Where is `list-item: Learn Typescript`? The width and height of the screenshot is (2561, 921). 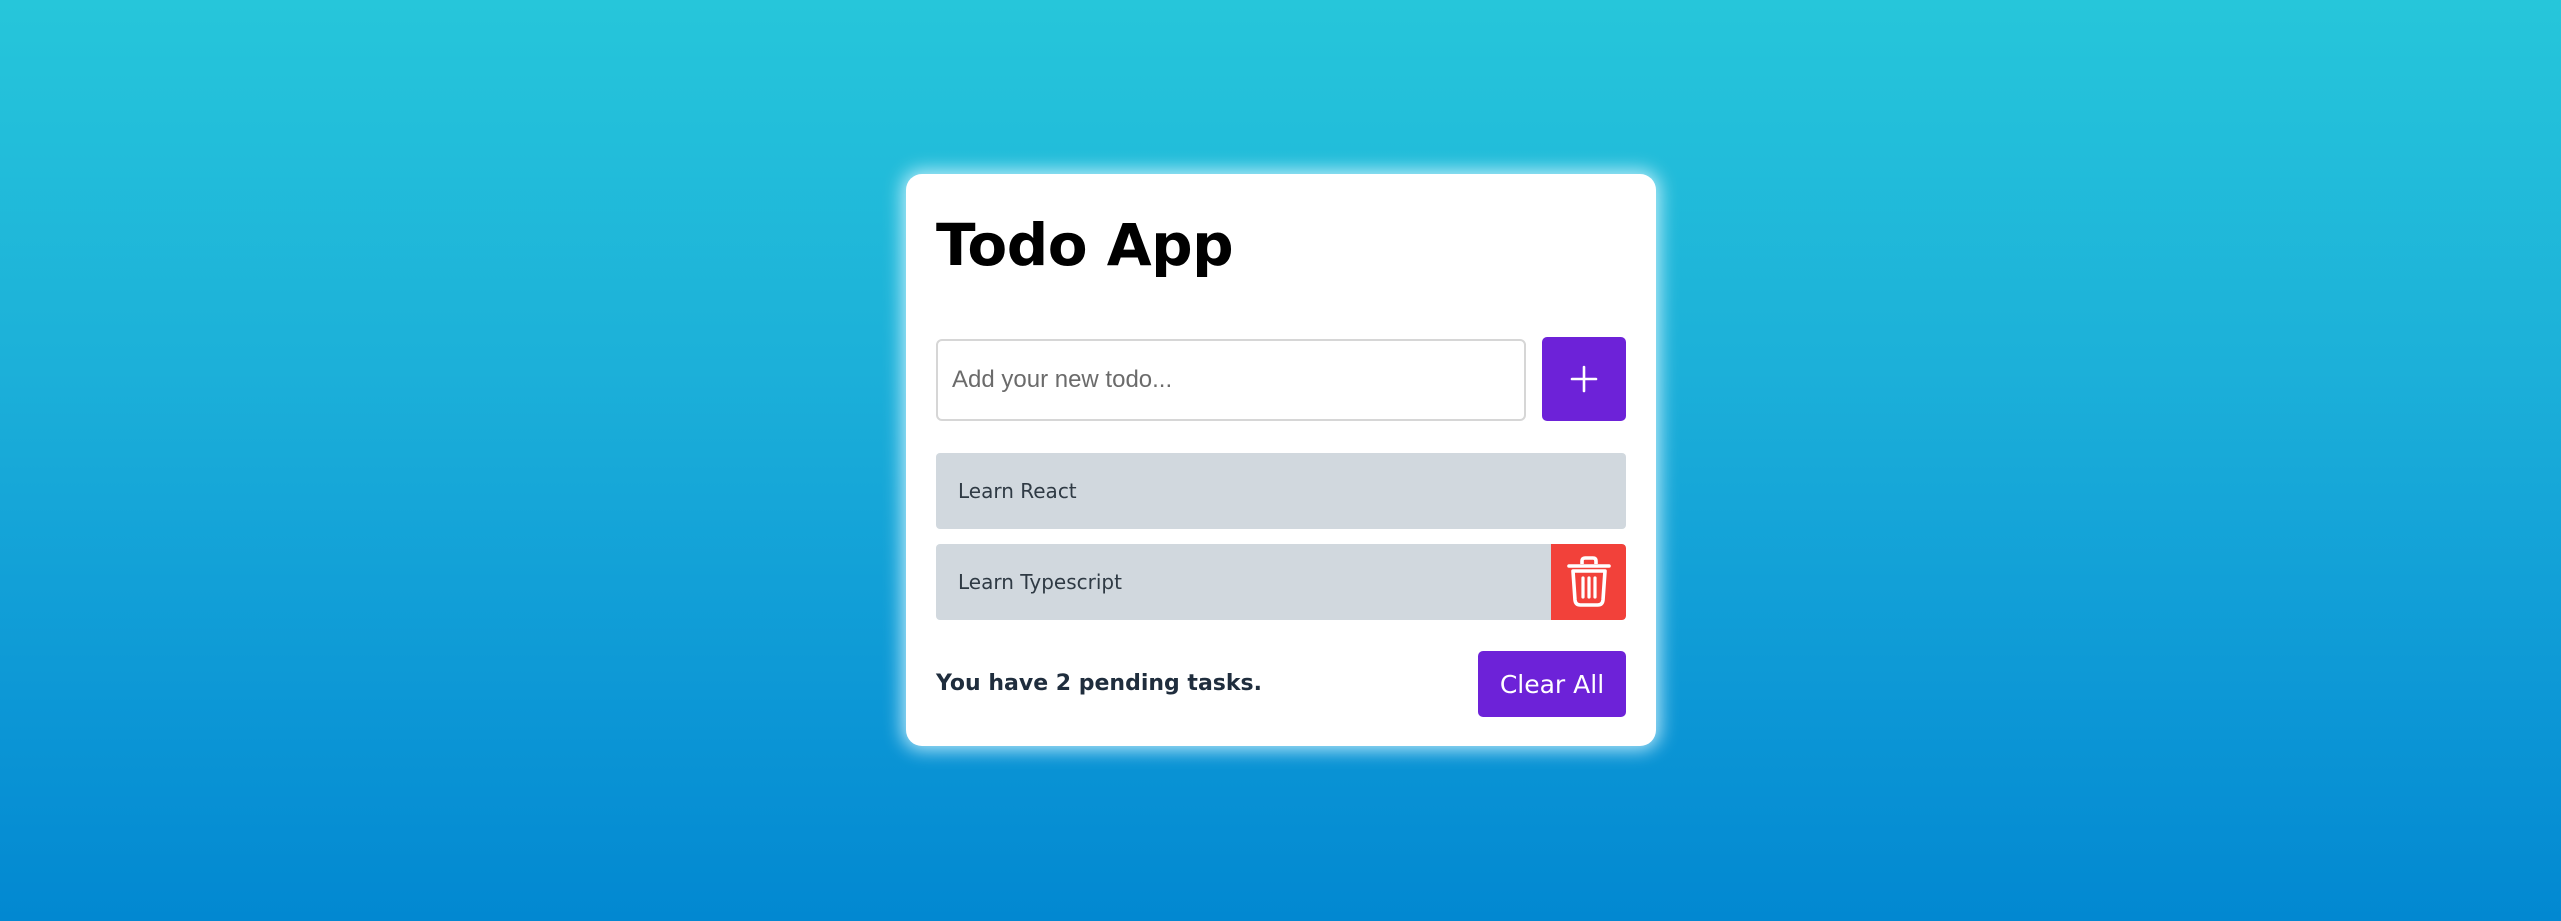
list-item: Learn Typescript is located at coordinates (1281, 582).